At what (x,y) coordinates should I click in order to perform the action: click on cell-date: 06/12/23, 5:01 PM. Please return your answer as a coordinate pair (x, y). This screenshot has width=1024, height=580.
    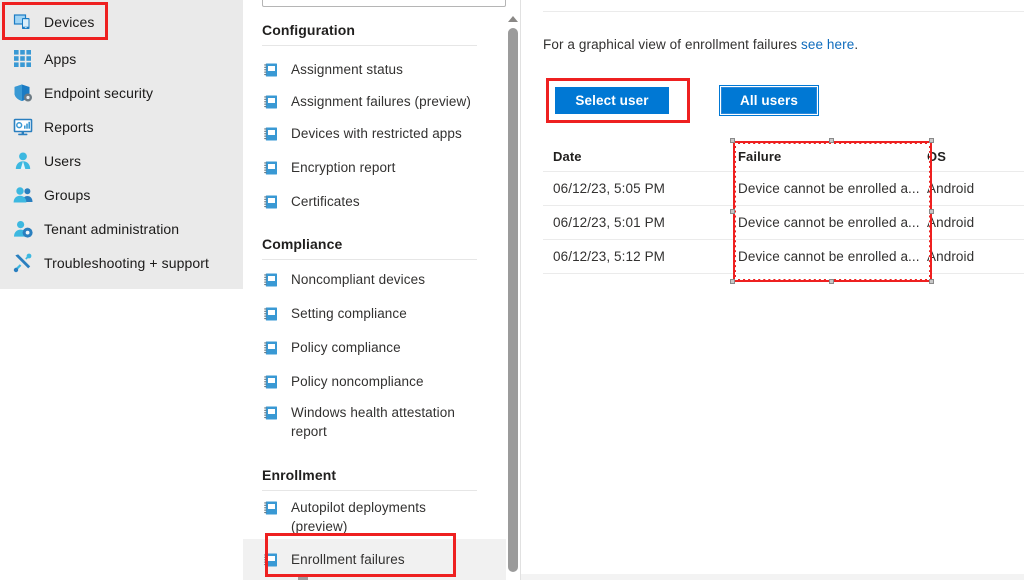
    Looking at the image, I should click on (609, 222).